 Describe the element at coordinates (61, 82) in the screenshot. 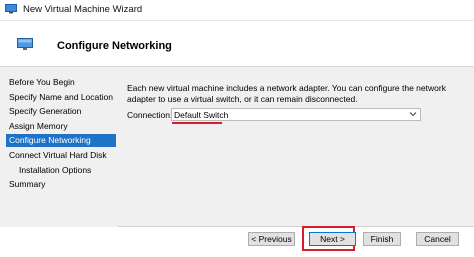

I see `nav-step-before-you-begin: Before You Begin` at that location.